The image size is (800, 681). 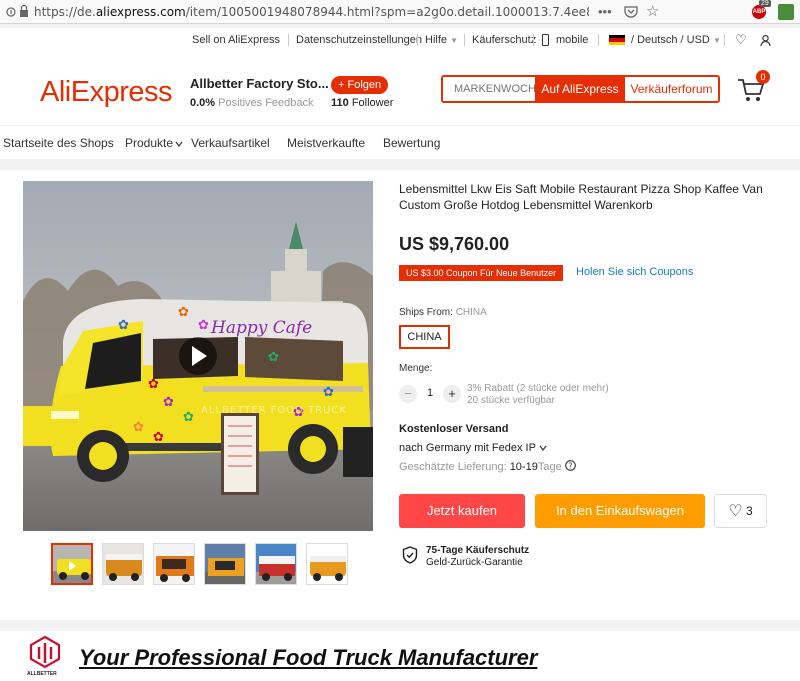 What do you see at coordinates (545, 40) in the screenshot?
I see `mobile-icon` at bounding box center [545, 40].